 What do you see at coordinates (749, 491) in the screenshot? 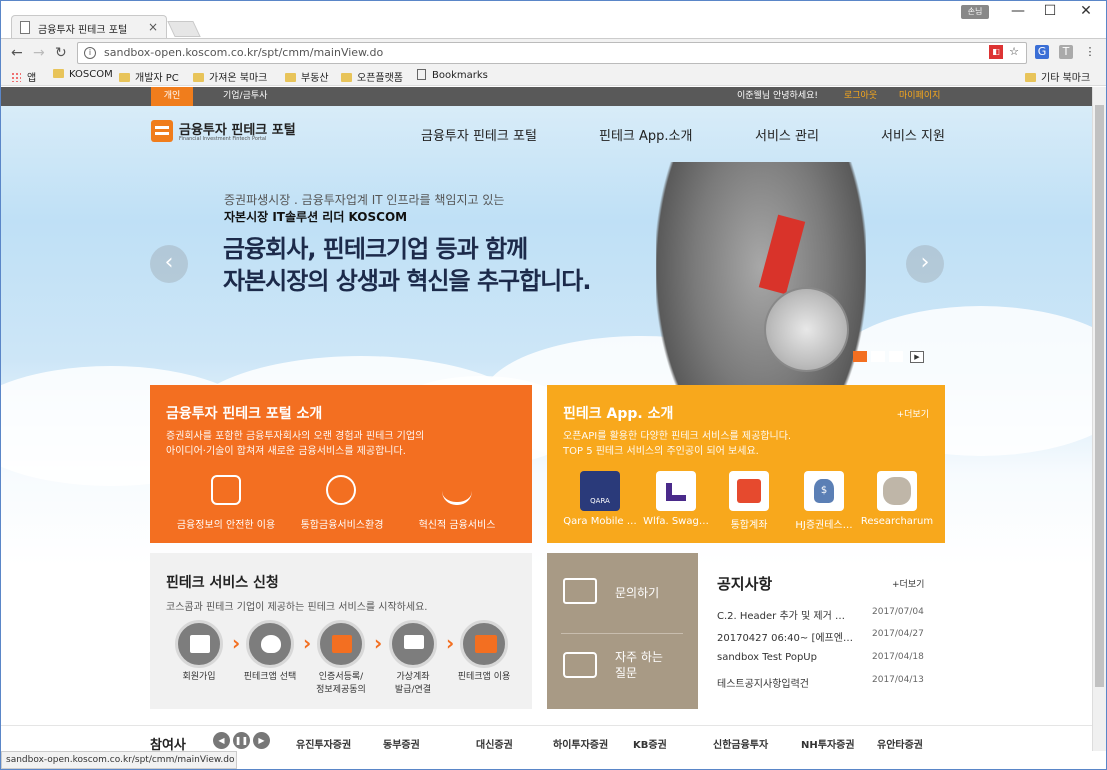
I see `account-app-icon` at bounding box center [749, 491].